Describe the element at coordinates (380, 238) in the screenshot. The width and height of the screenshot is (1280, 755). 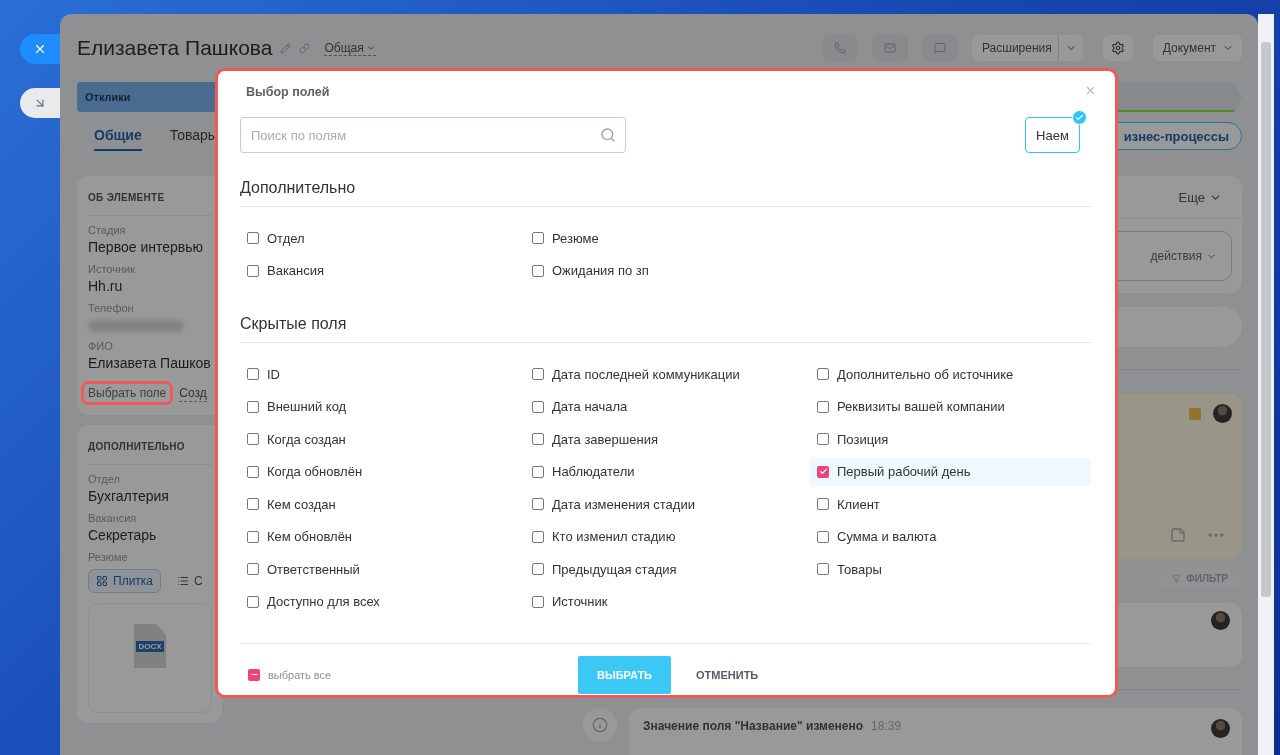
I see `field-option: Отдел` at that location.